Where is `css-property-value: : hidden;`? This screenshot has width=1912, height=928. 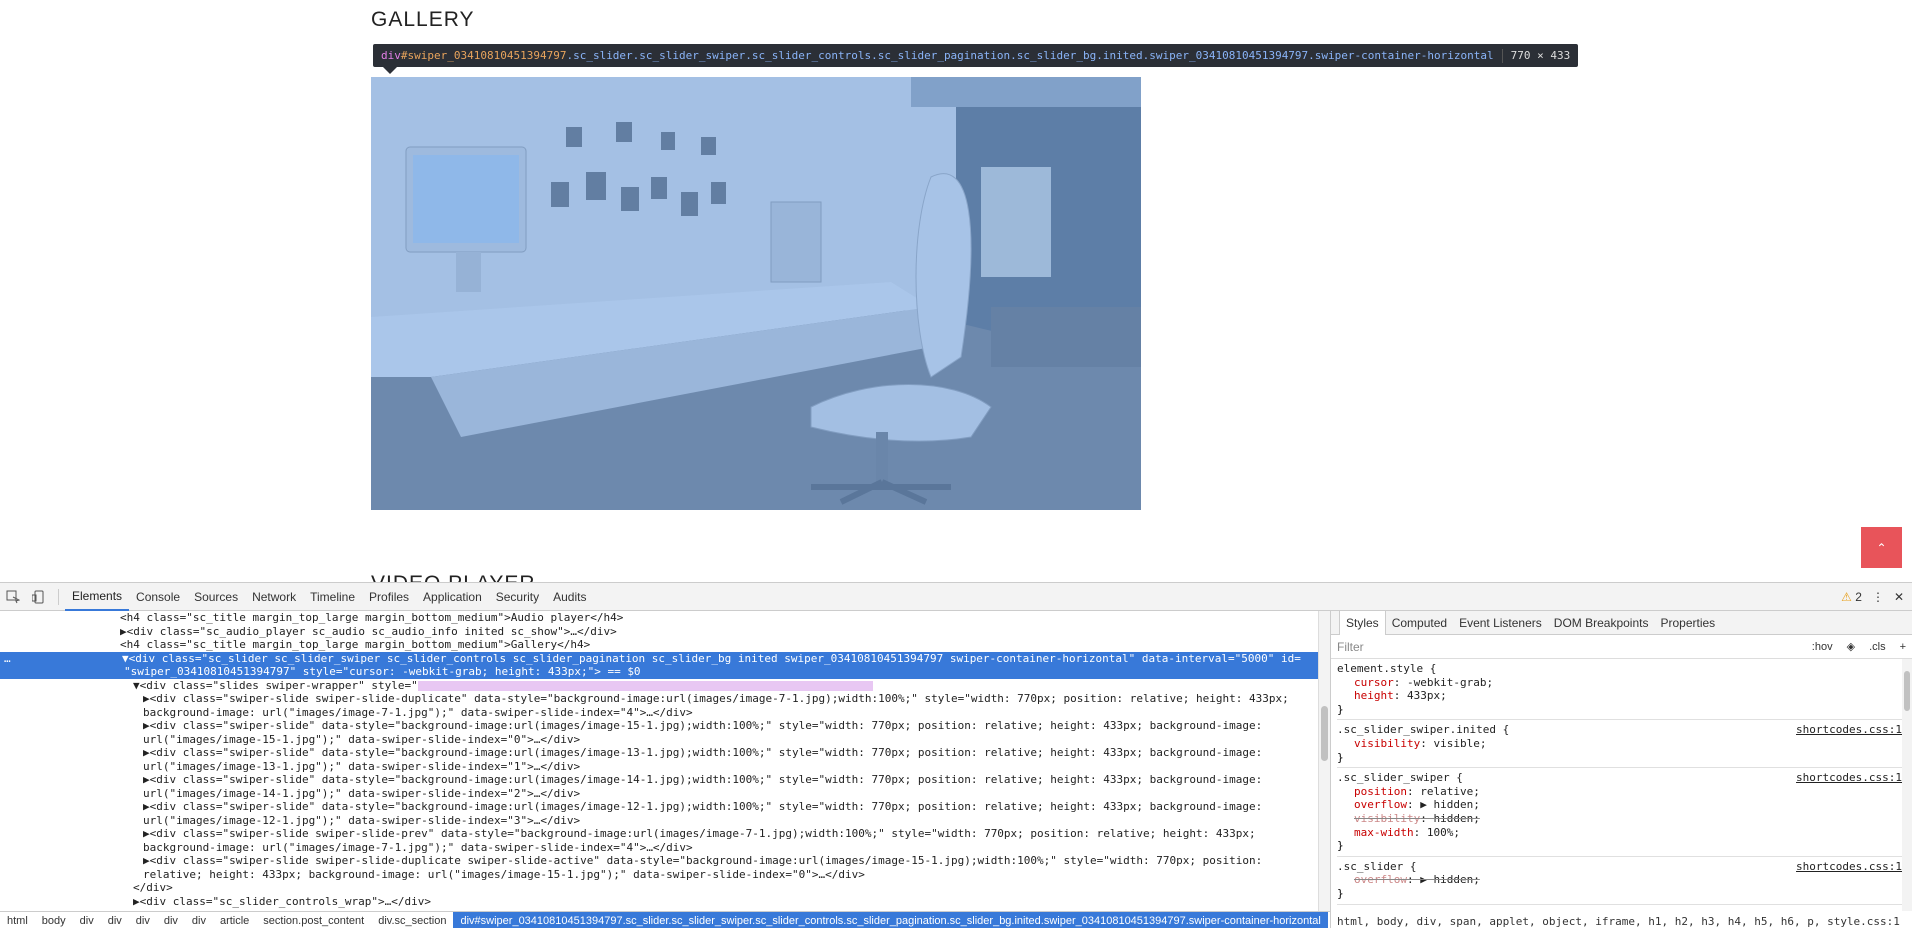
css-property-value: : hidden; is located at coordinates (1450, 818).